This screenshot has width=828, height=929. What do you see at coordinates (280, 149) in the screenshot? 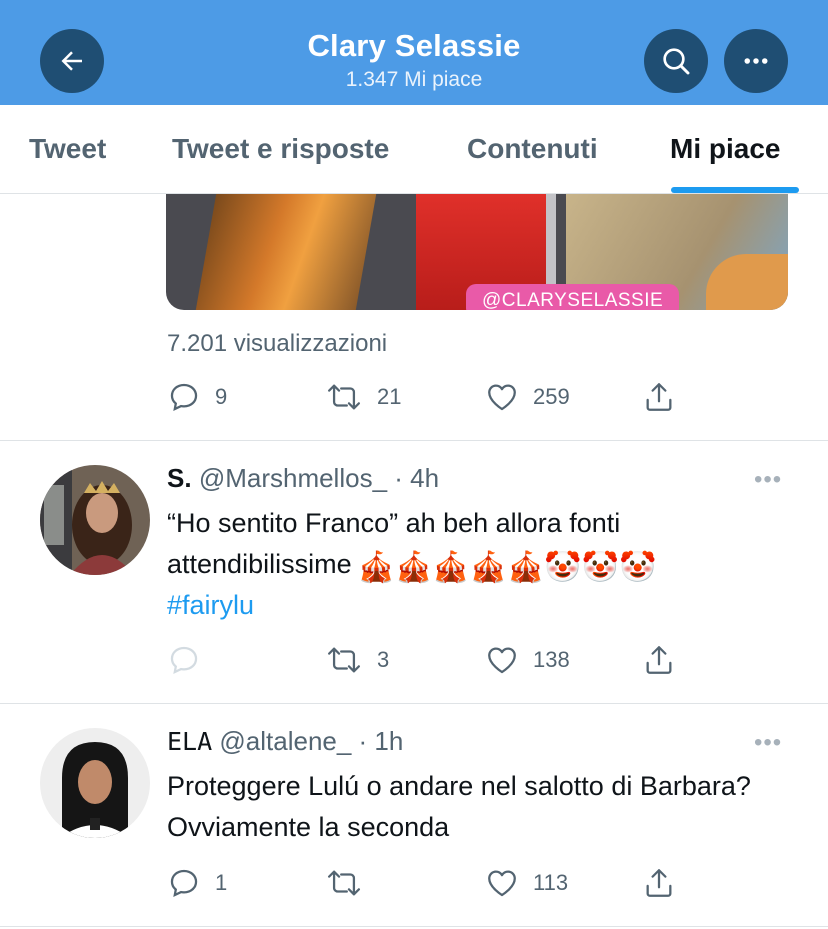
I see `tab-tweet-e-risposte: Tweet e risposte` at bounding box center [280, 149].